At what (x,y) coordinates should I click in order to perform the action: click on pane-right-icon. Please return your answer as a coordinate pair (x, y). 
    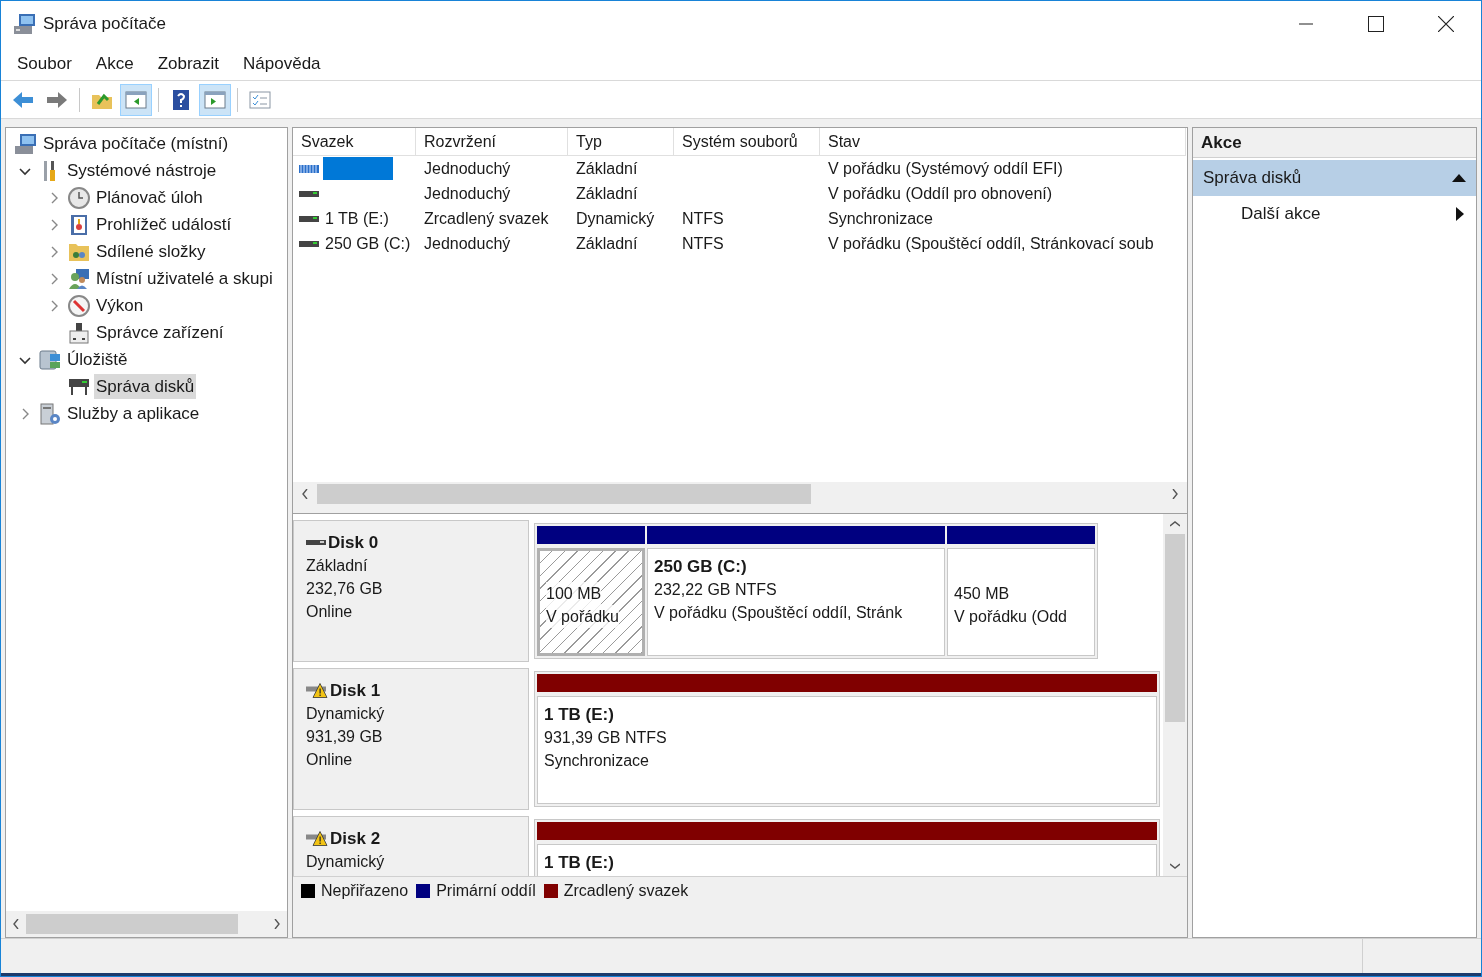
    Looking at the image, I should click on (215, 99).